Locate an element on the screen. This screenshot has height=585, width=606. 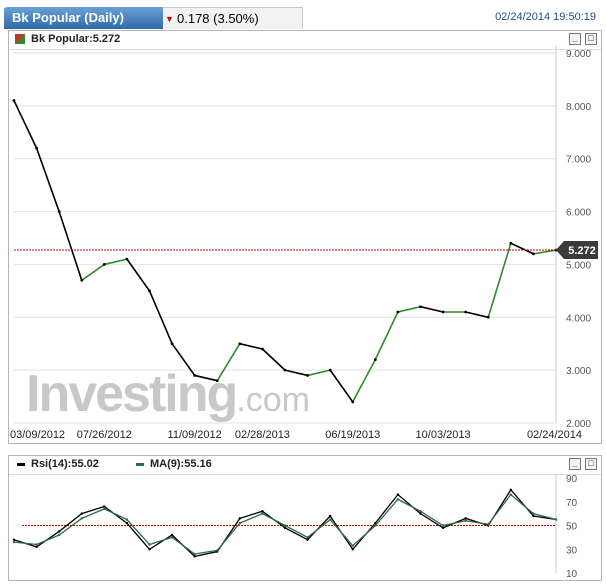
rsi-y-tick-label: 10 is located at coordinates (572, 574).